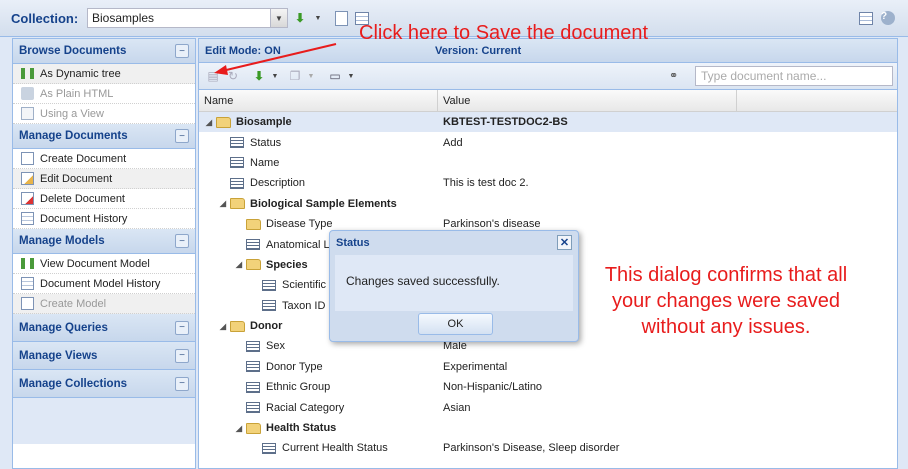 The image size is (908, 469). I want to click on dialog-annotation-line: This dialog confirms that all, so click(726, 275).